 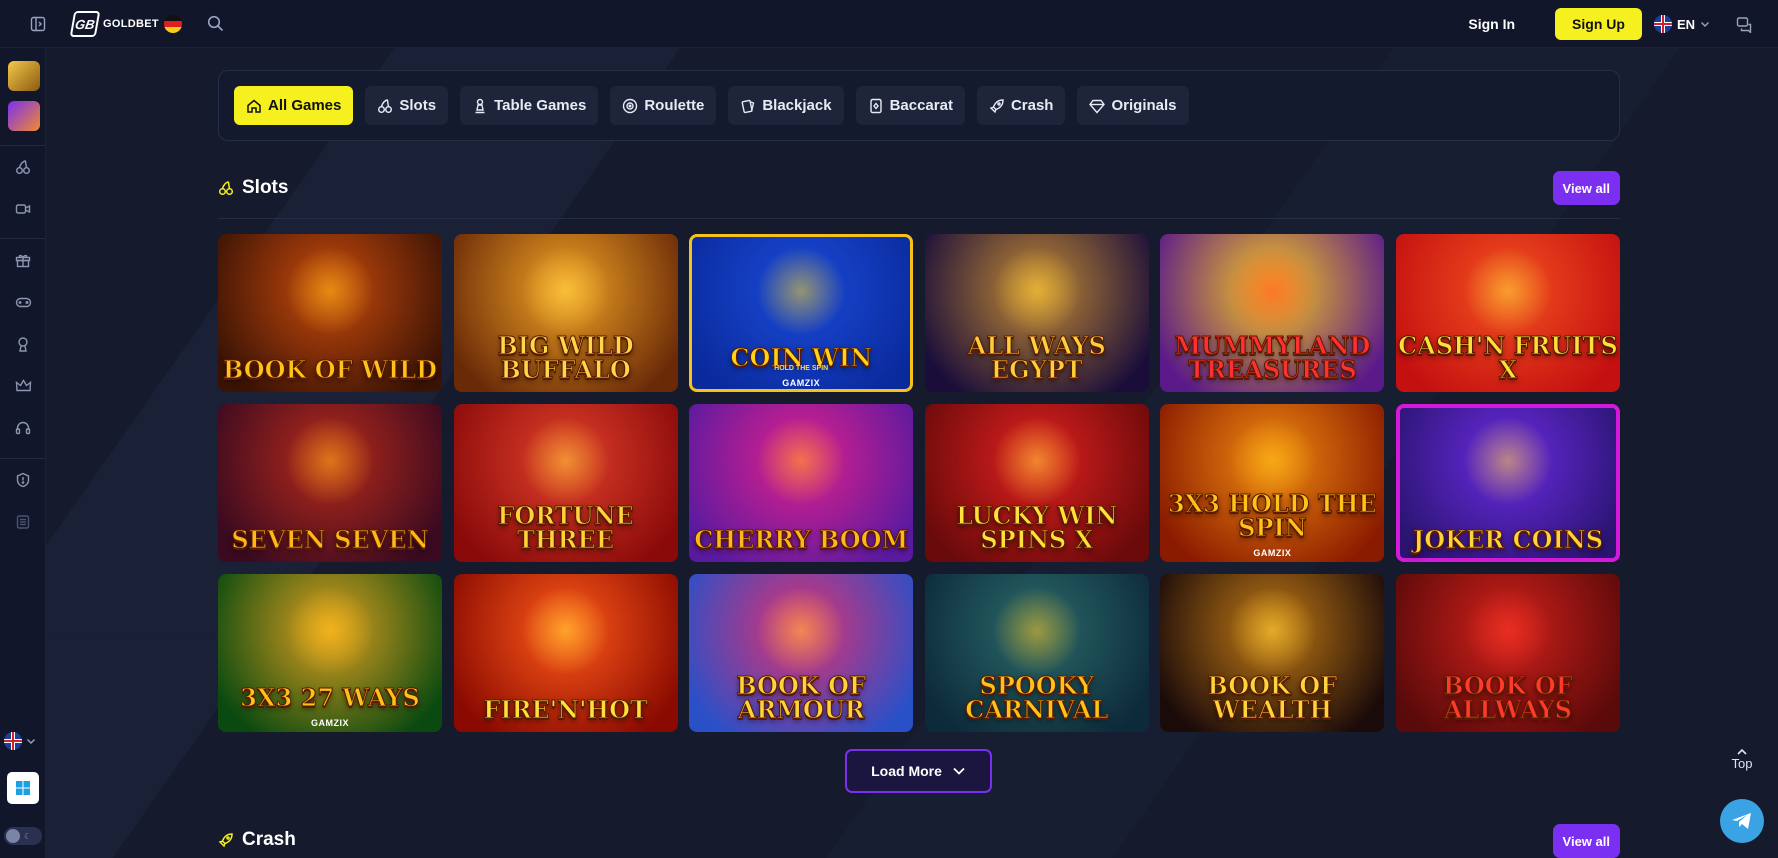 I want to click on tab-roulette: Roulette, so click(x=663, y=105).